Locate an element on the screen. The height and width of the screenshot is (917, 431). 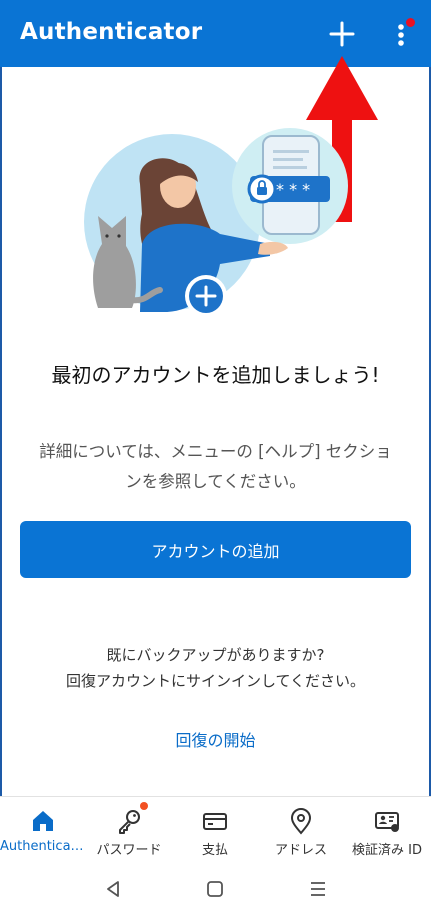
home-circle-icon is located at coordinates (215, 889).